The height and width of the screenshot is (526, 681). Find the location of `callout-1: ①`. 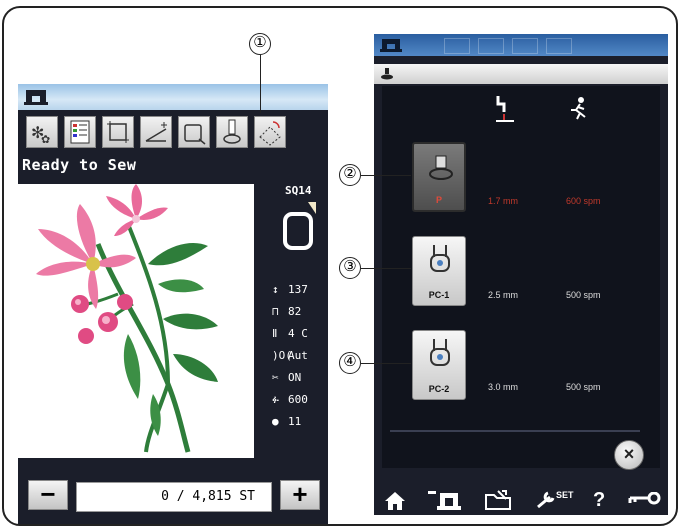

callout-1: ① is located at coordinates (260, 44).